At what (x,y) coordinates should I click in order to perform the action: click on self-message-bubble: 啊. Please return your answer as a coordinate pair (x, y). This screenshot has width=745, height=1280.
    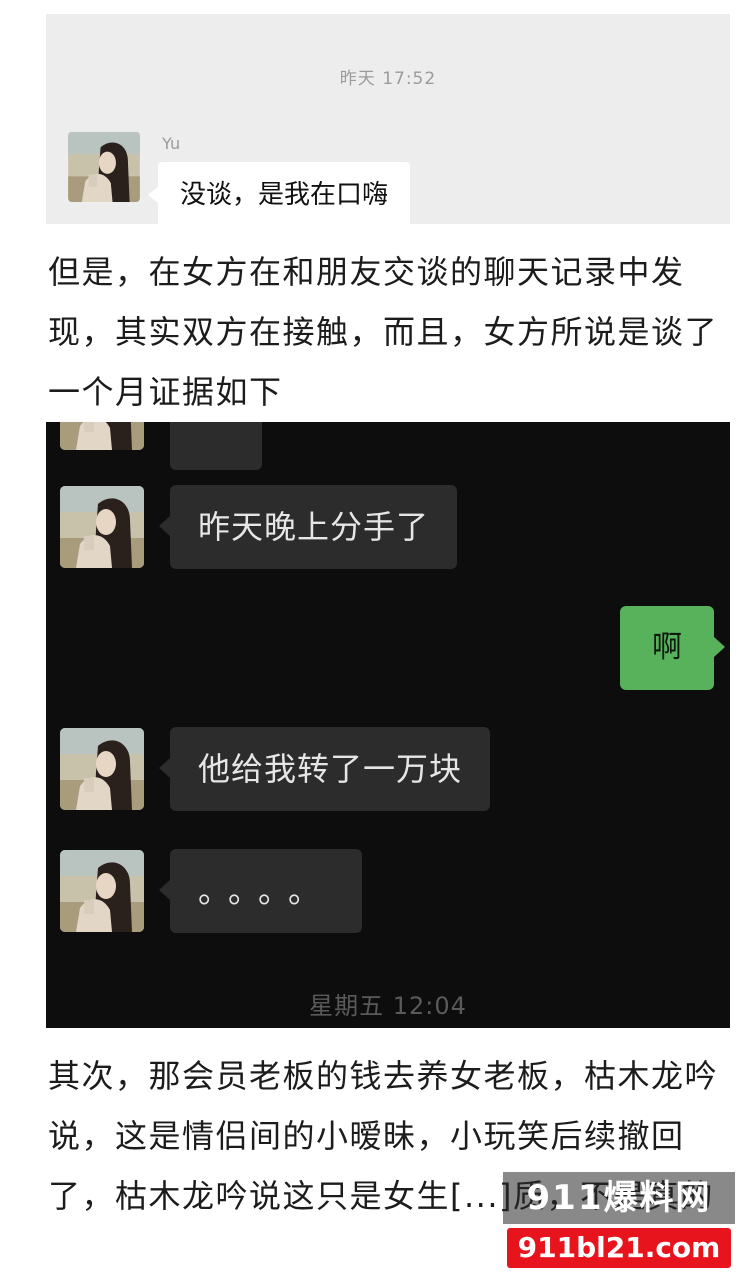
    Looking at the image, I should click on (672, 648).